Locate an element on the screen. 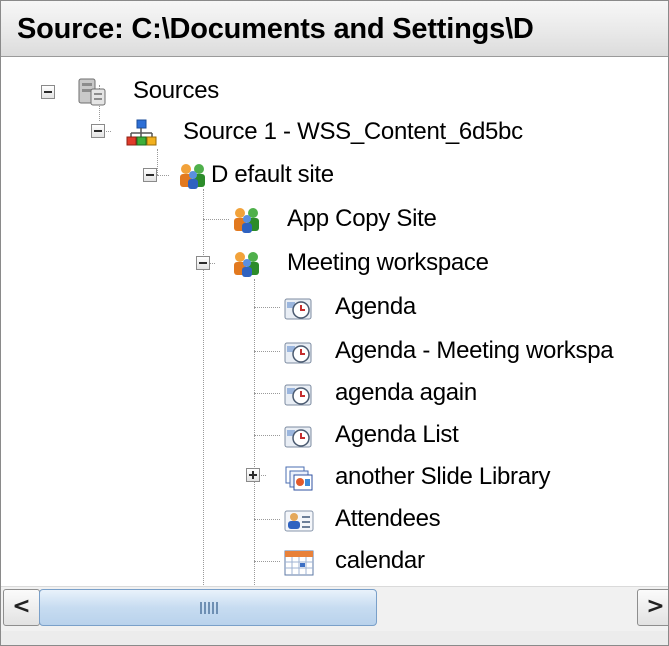 This screenshot has height=646, width=669. tree-node-label: Source 1 - WSS_Content_6d5bc is located at coordinates (353, 131).